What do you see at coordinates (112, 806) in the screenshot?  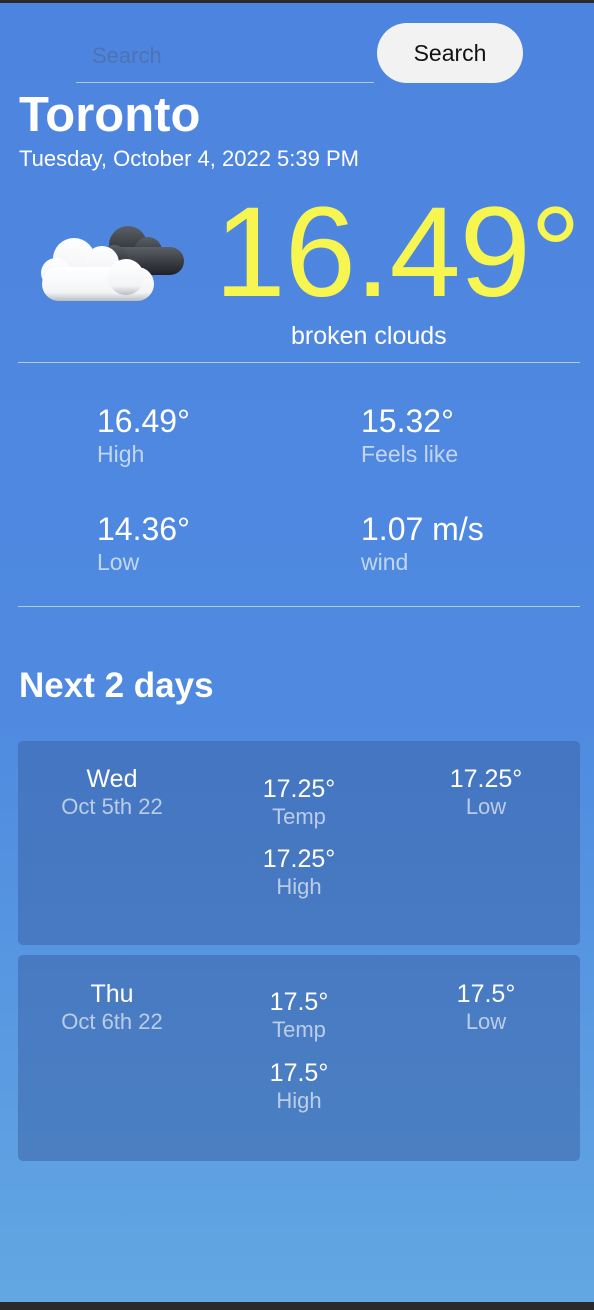 I see `forecast-date: Oct 5th 22` at bounding box center [112, 806].